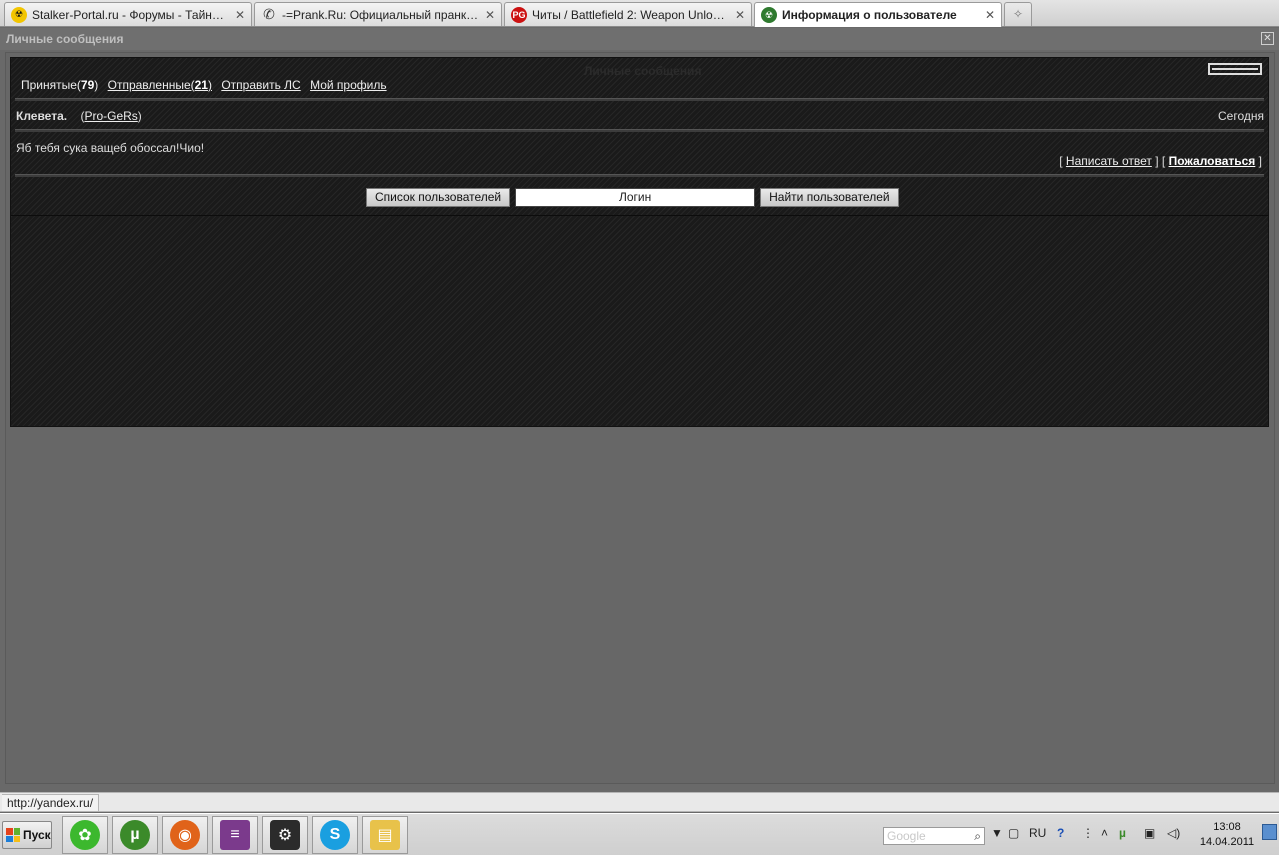 The image size is (1279, 855). Describe the element at coordinates (335, 835) in the screenshot. I see `skype-icon: S` at that location.